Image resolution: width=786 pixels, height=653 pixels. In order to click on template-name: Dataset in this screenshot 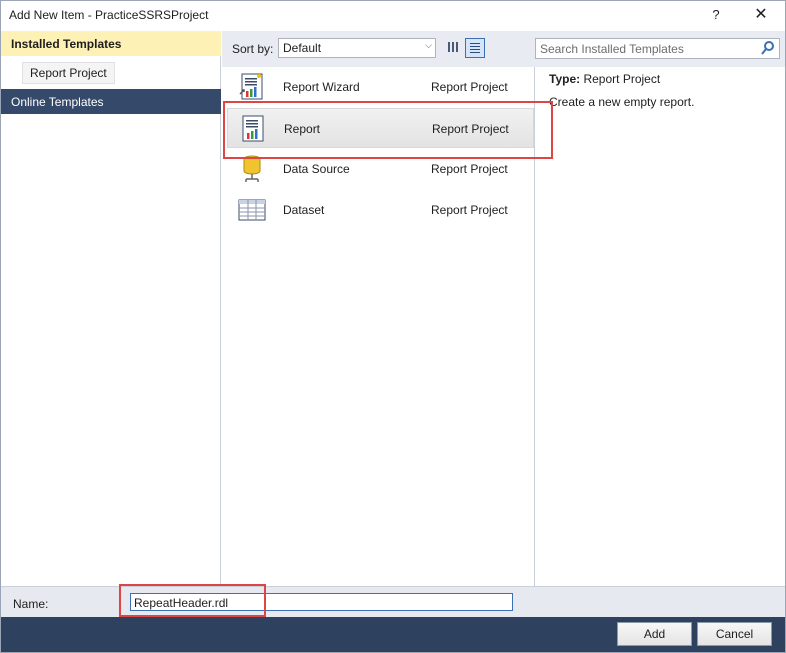, I will do `click(304, 210)`.